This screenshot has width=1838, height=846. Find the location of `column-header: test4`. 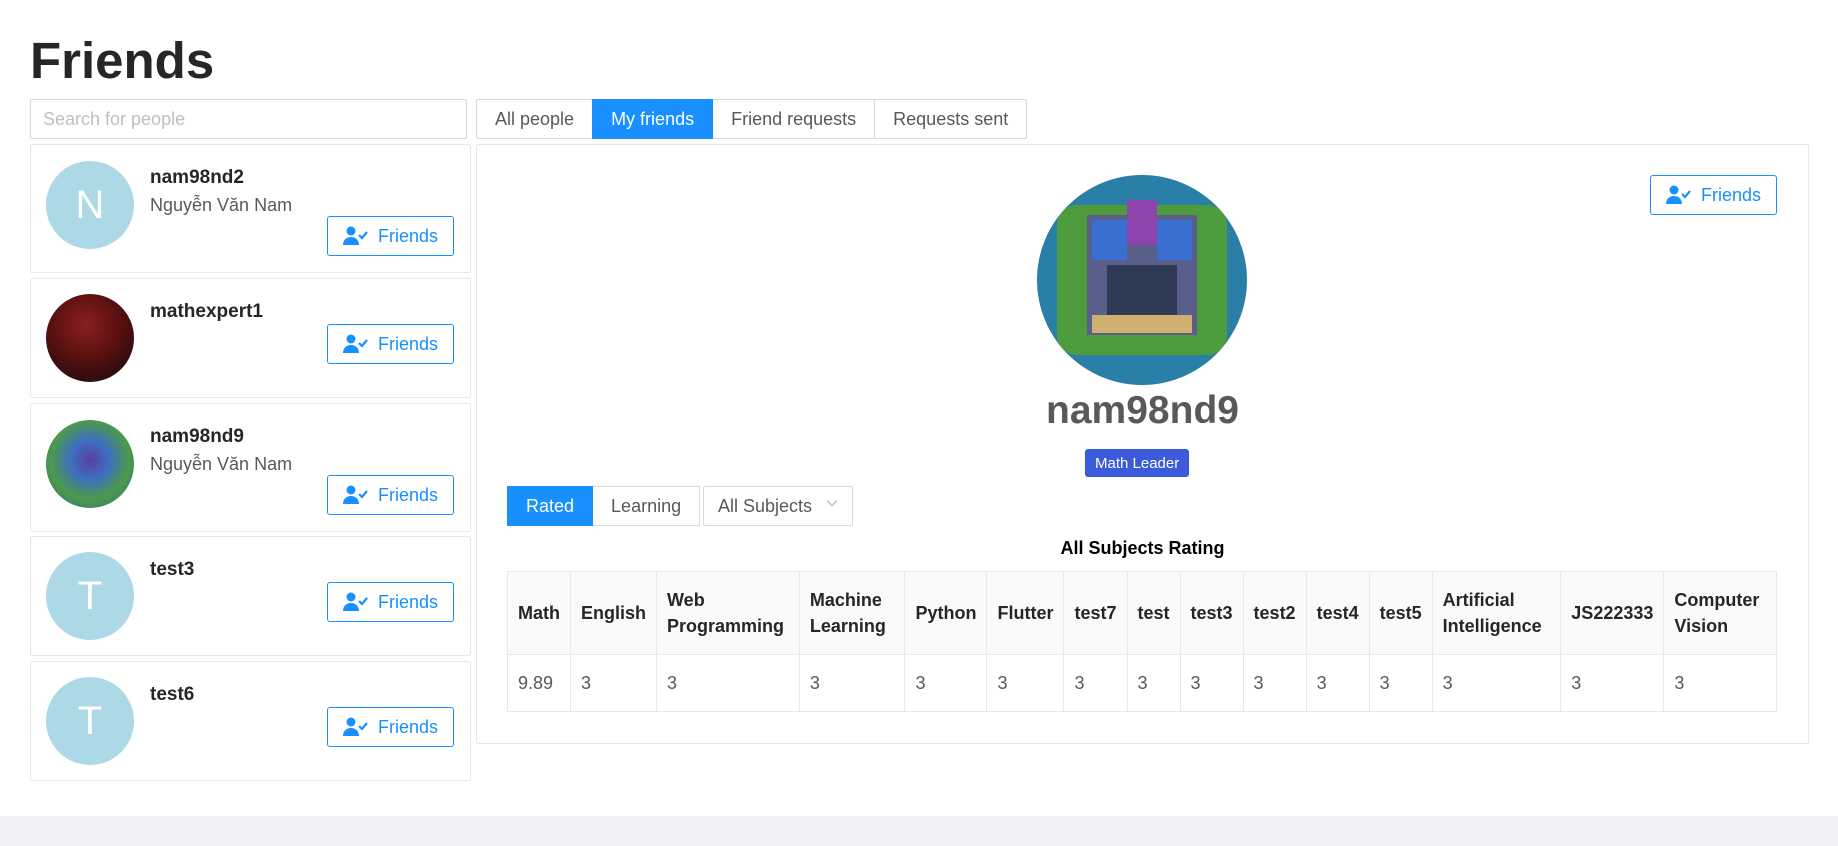

column-header: test4 is located at coordinates (1337, 613).